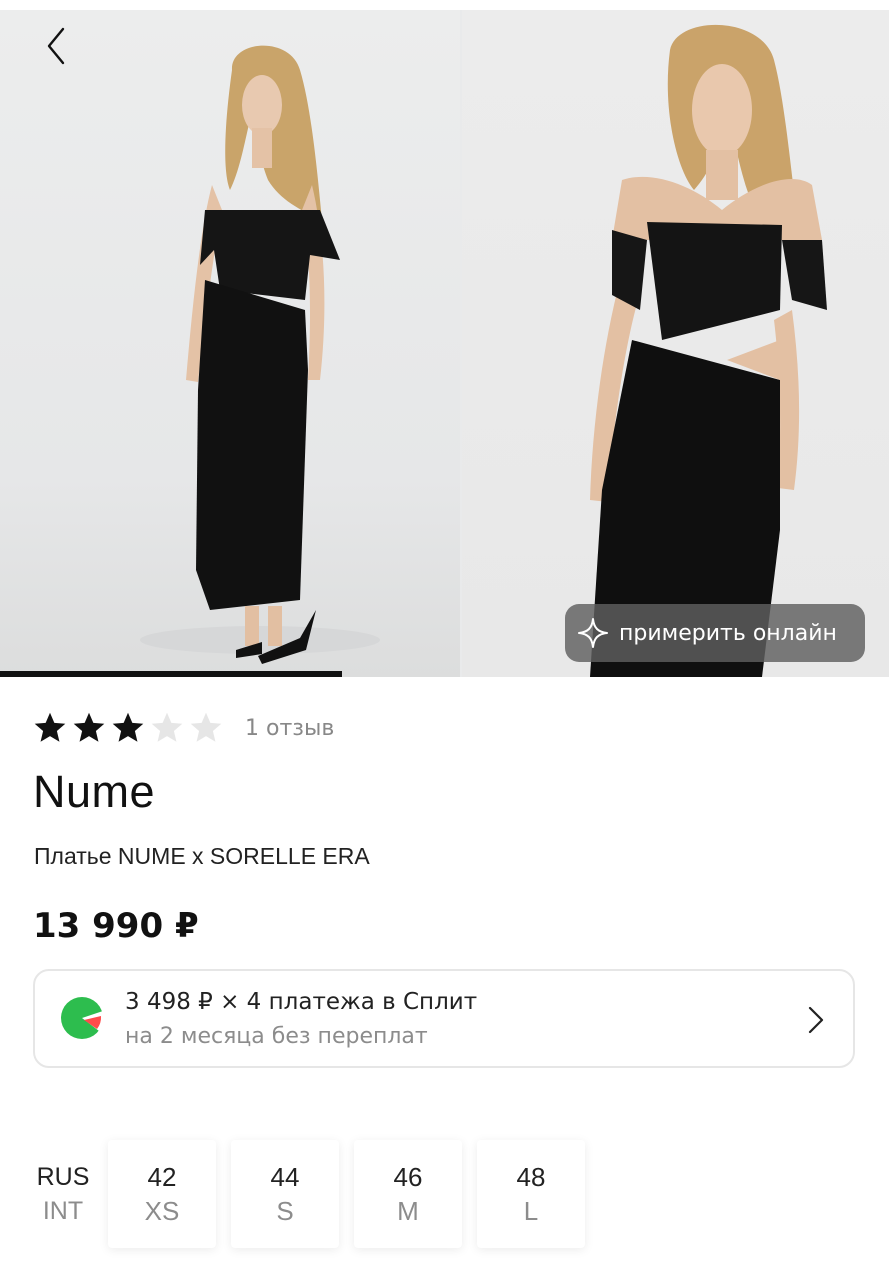 The height and width of the screenshot is (1280, 889). I want to click on reviews-link: 1 отзыв, so click(289, 728).